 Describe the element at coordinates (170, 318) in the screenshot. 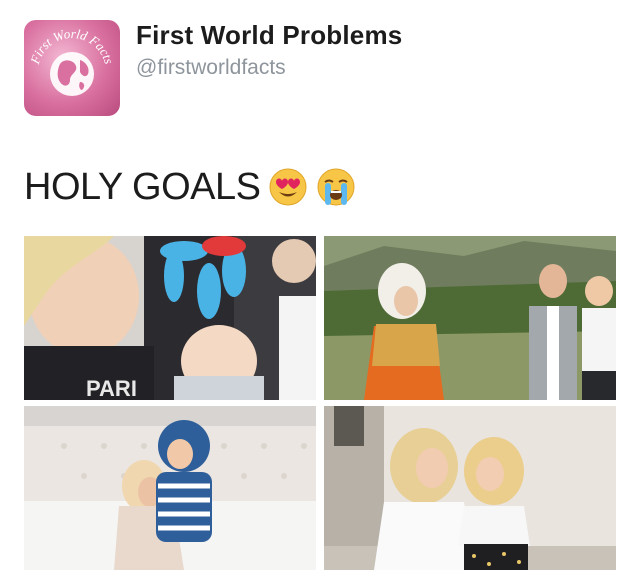

I see `photo-mom-baby-balloon: PARI` at that location.